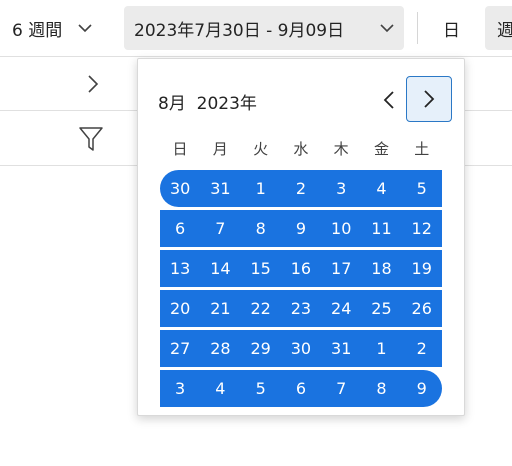 Image resolution: width=512 pixels, height=466 pixels. What do you see at coordinates (207, 104) in the screenshot?
I see `month-title: 8月 2023年` at bounding box center [207, 104].